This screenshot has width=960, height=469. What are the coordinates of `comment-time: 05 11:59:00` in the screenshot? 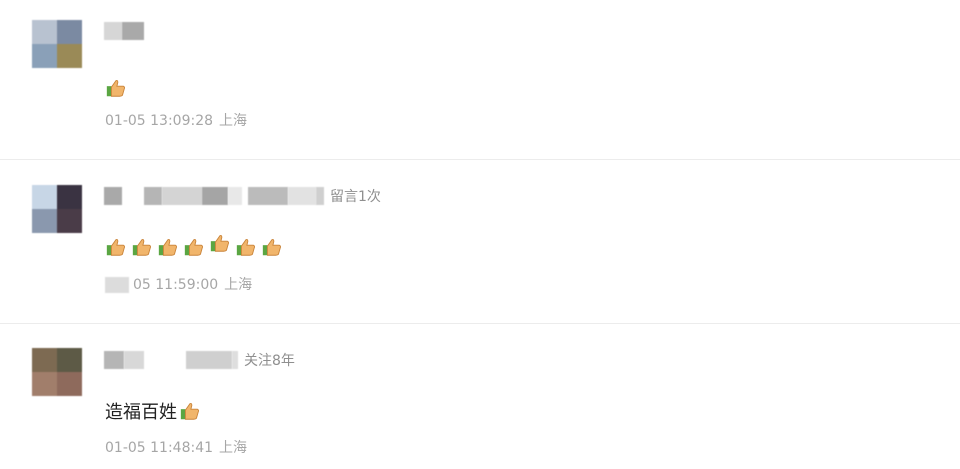 It's located at (176, 285).